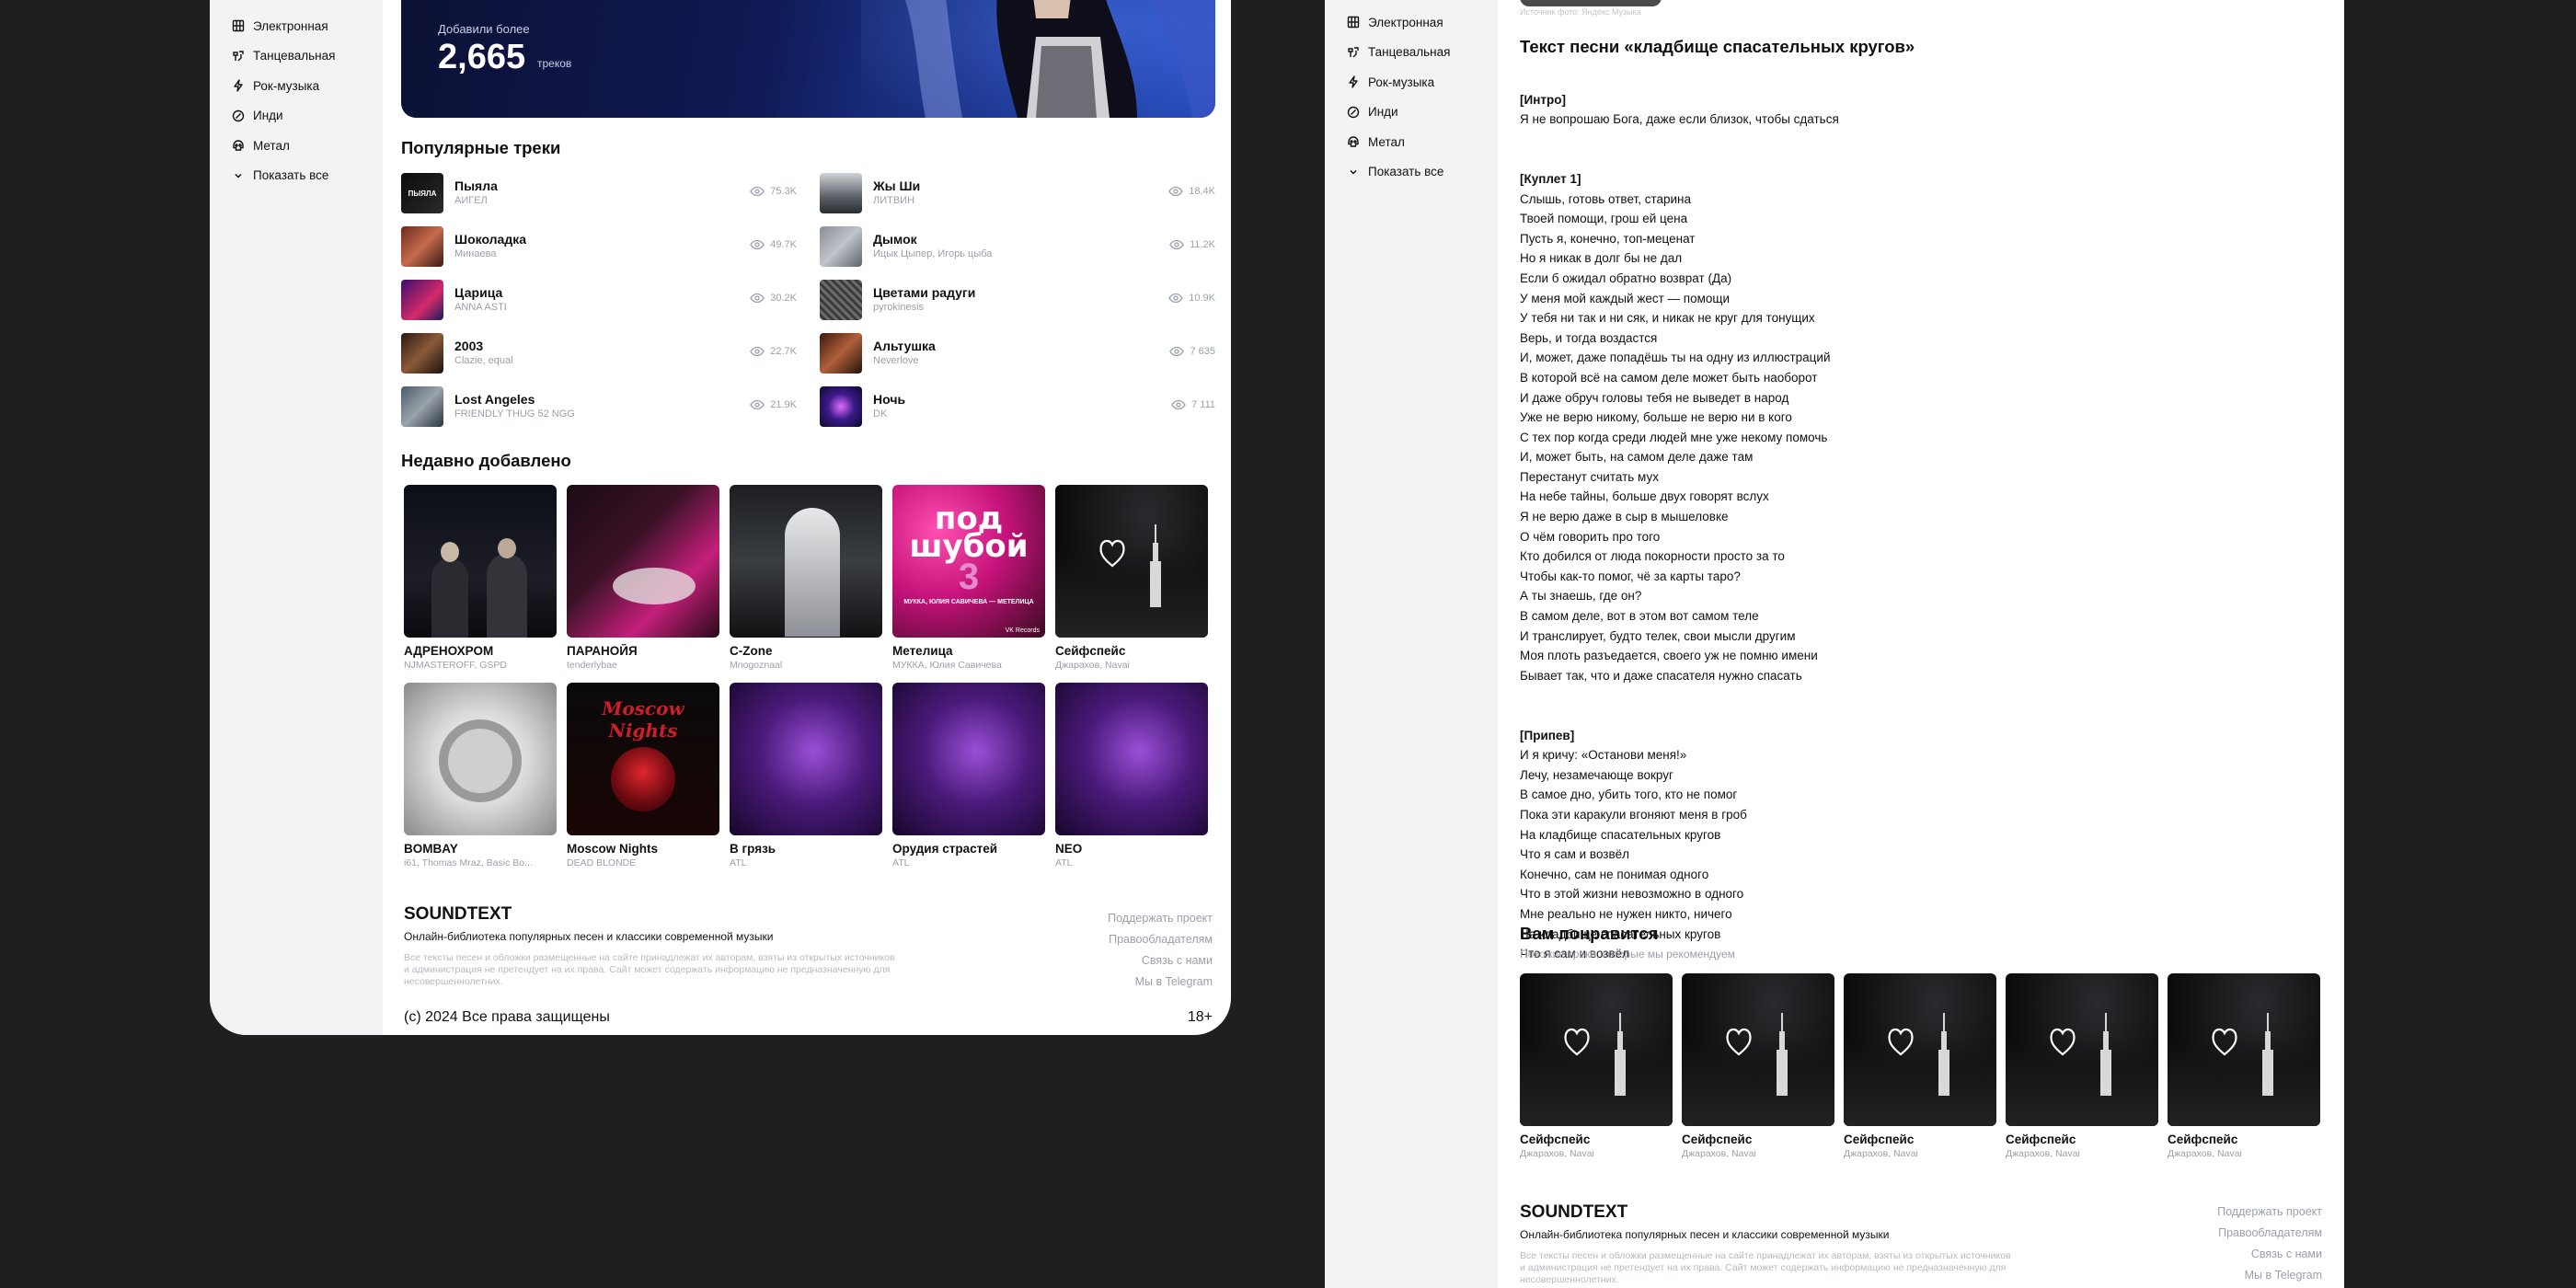 Image resolution: width=2576 pixels, height=1288 pixels. Describe the element at coordinates (1202, 298) in the screenshot. I see `track-views-count: 10.9K` at that location.